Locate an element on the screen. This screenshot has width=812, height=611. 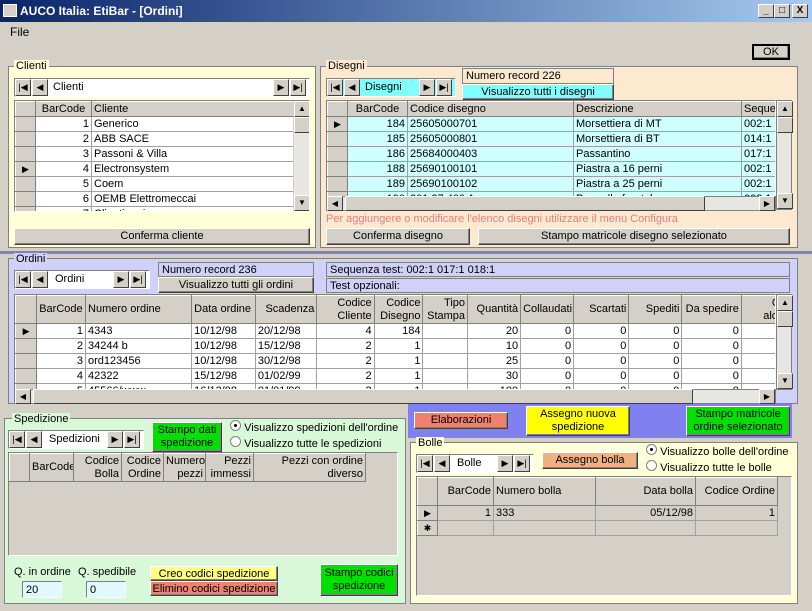
col-header: Codice disegno is located at coordinates (490, 109).